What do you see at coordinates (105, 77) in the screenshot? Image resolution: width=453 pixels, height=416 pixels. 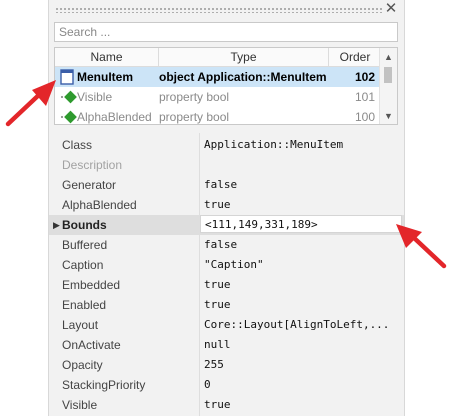 I see `tree-row-name: MenuItem` at bounding box center [105, 77].